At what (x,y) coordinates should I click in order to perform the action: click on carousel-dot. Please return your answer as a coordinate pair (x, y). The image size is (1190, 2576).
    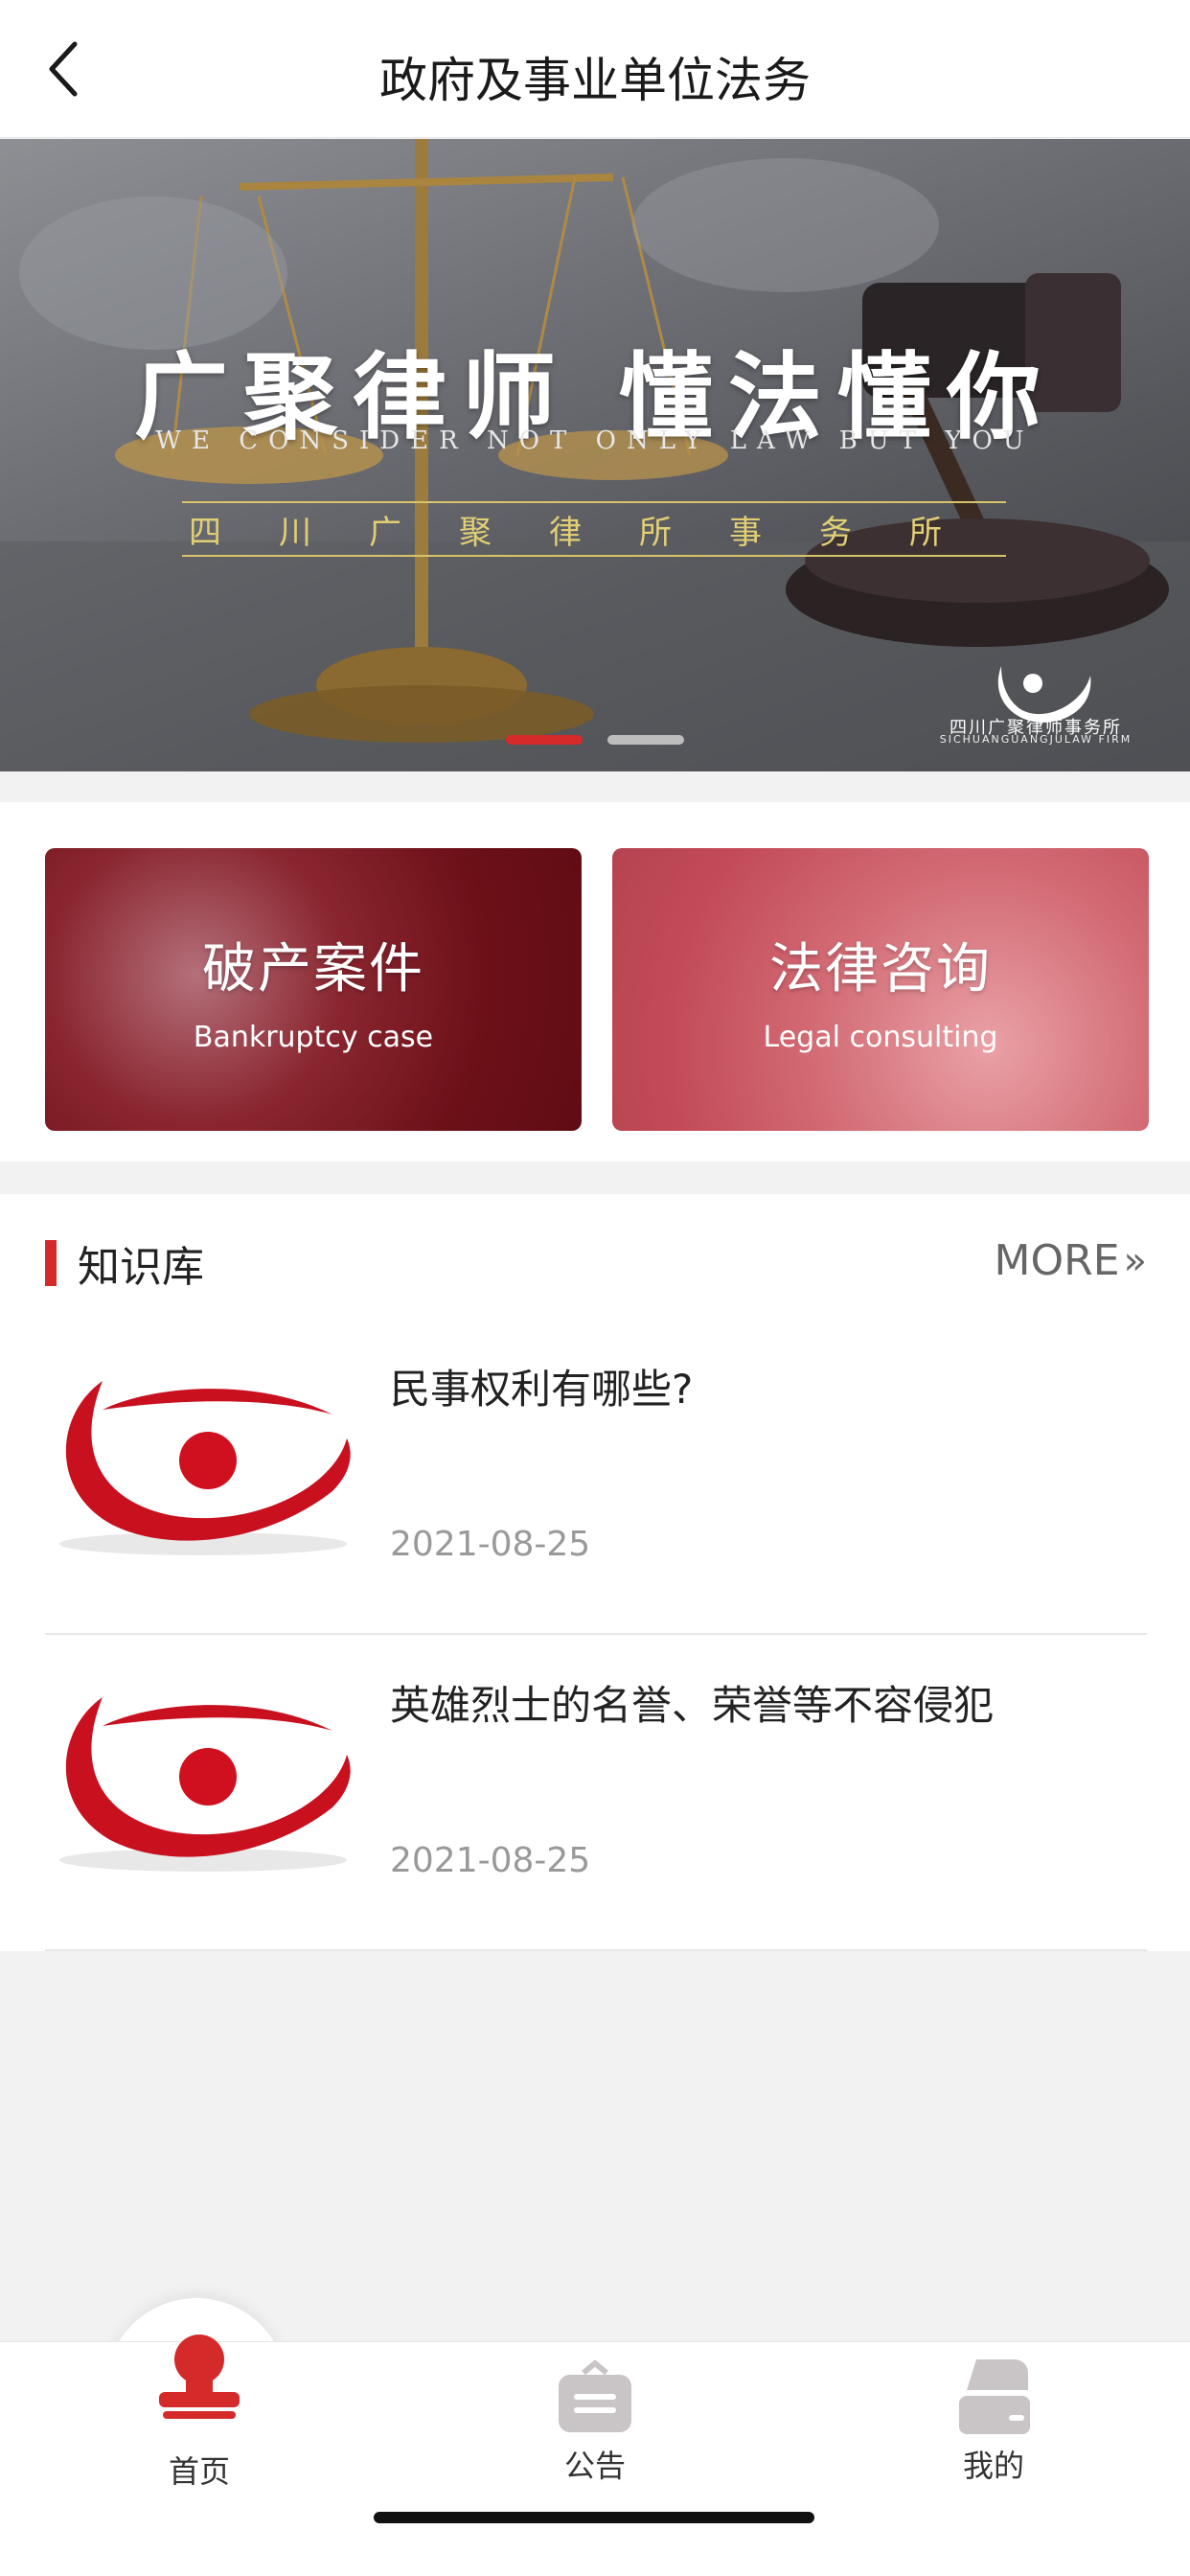
    Looking at the image, I should click on (646, 740).